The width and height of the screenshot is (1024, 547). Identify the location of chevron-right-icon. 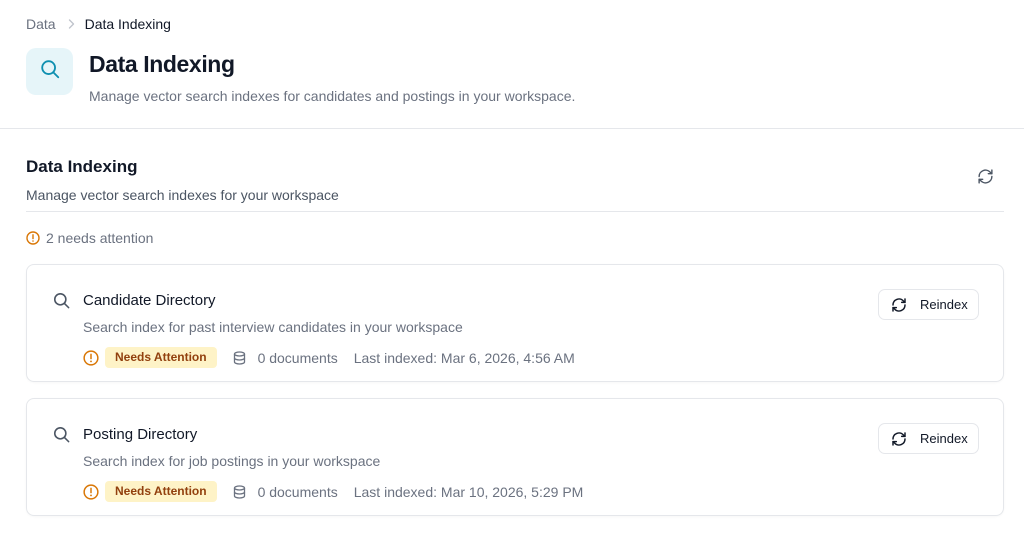
(71, 24).